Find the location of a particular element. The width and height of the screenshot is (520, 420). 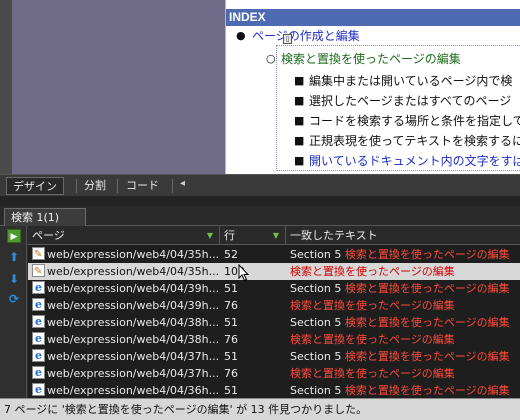

cell-line: 52 is located at coordinates (231, 254).